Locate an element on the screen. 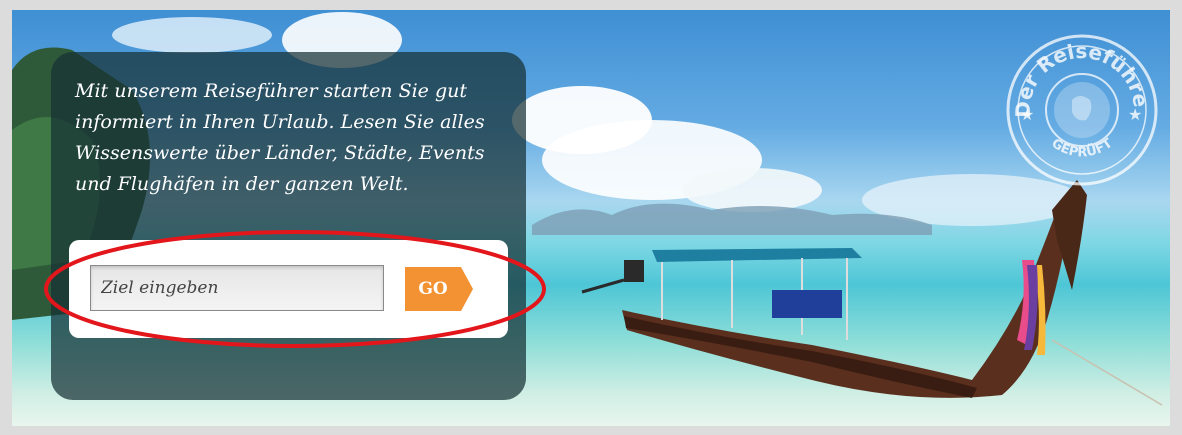  stamp-bottom-text: GEPRÜFT is located at coordinates (1082, 148).